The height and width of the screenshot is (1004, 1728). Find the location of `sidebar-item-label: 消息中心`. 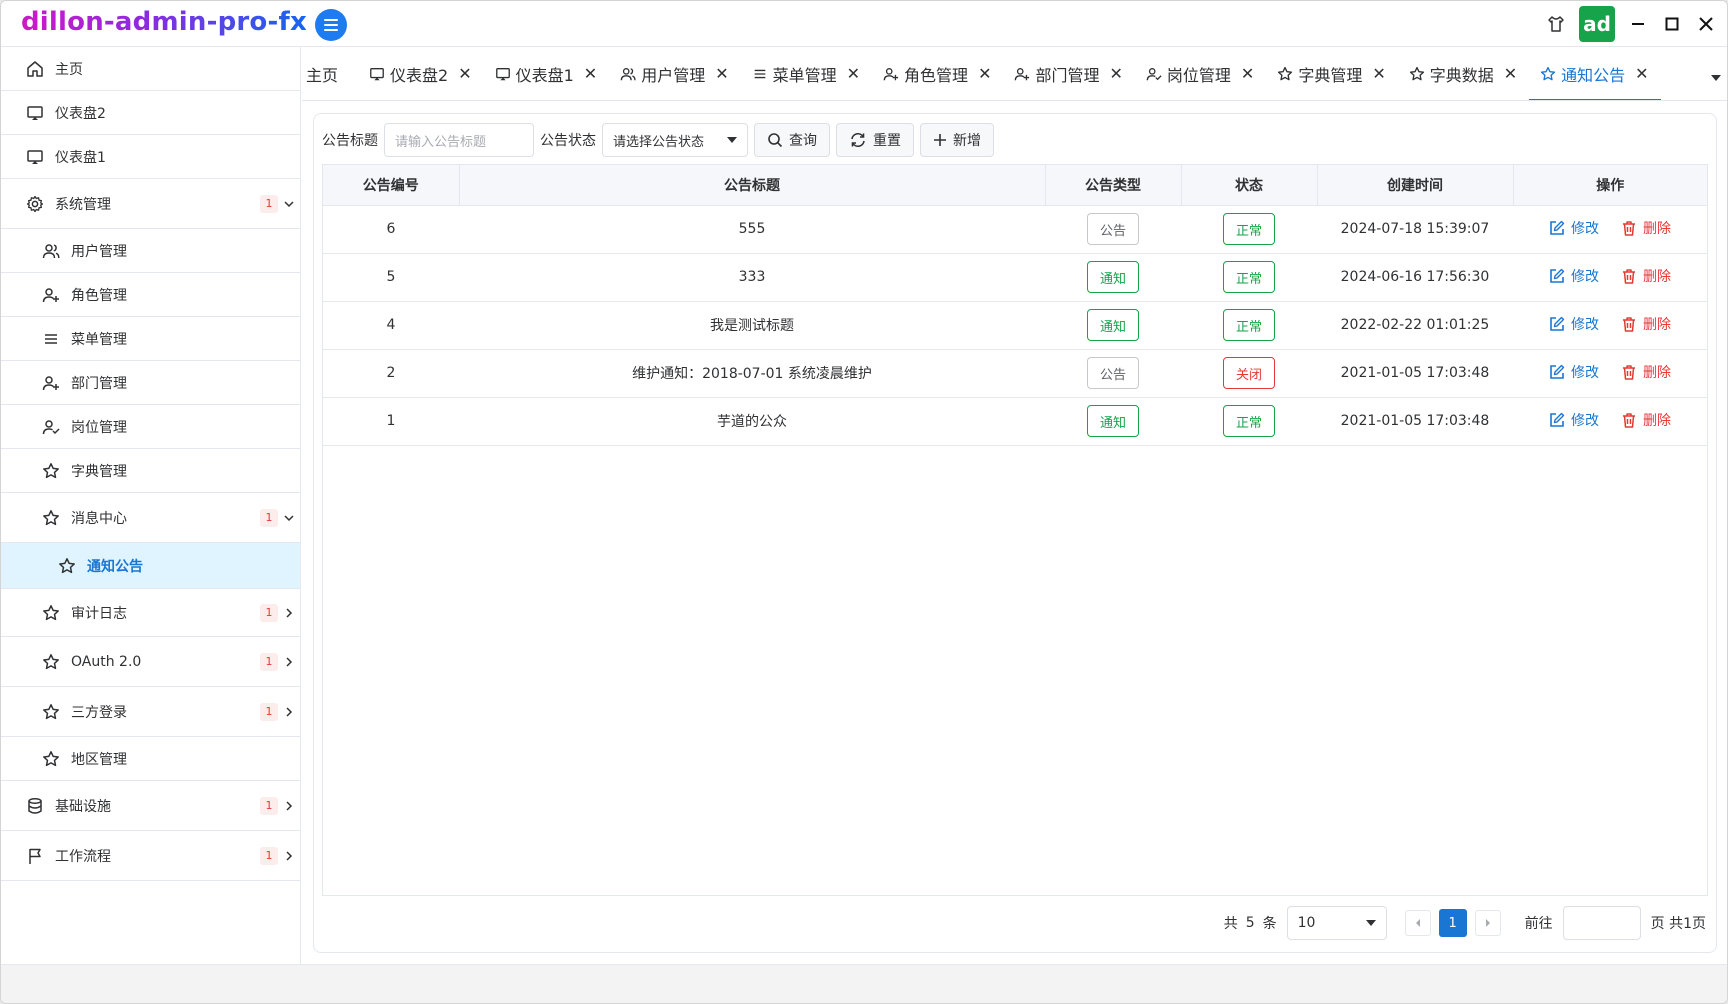

sidebar-item-label: 消息中心 is located at coordinates (99, 518).